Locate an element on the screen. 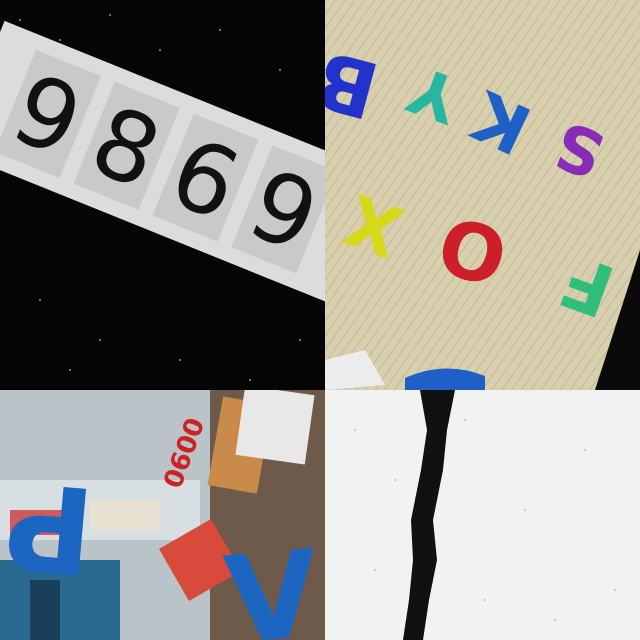 The width and height of the screenshot is (640, 640). blue-letter-p: P is located at coordinates (49, 526).